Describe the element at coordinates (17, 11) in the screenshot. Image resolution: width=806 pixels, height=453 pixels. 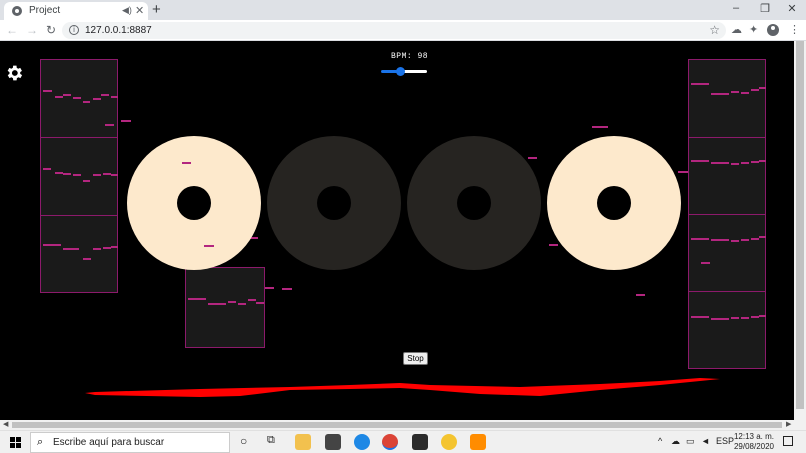
I see `globe-icon` at that location.